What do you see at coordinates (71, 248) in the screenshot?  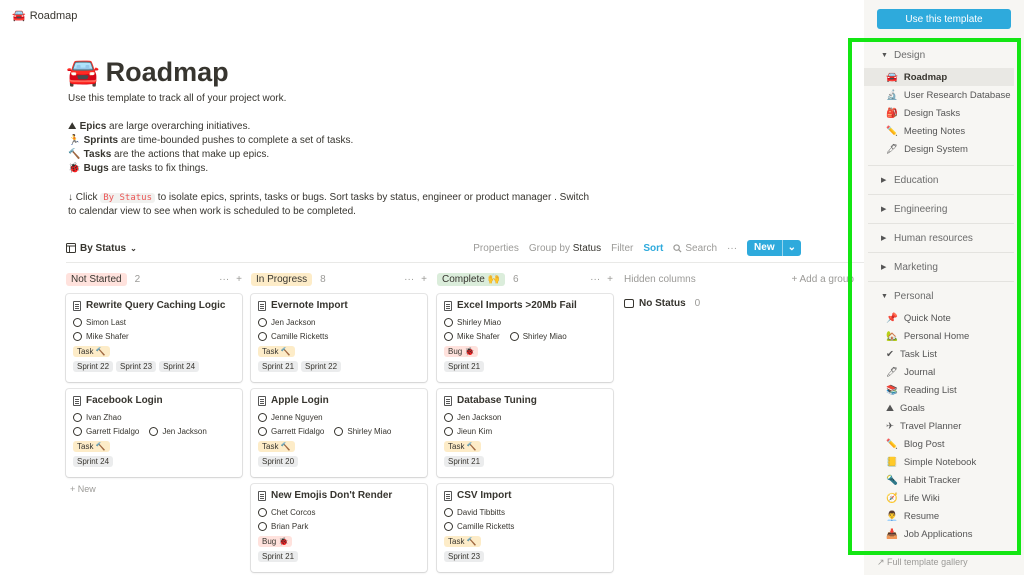 I see `board-view-icon` at bounding box center [71, 248].